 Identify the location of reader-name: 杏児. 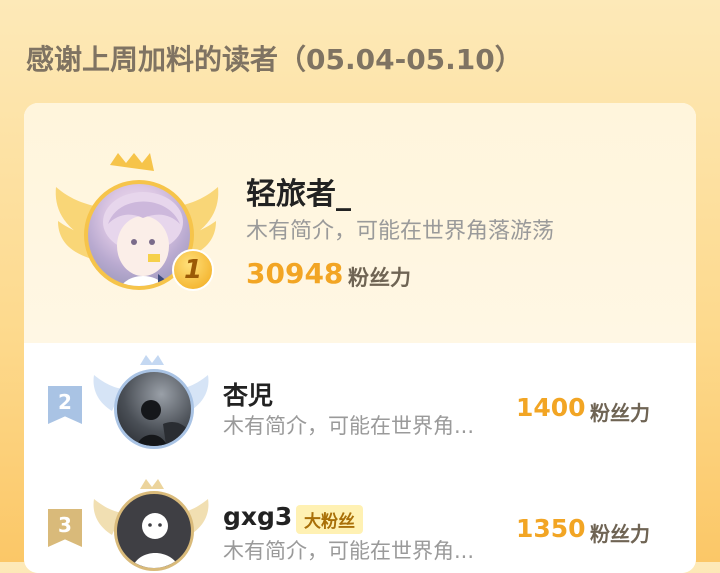
(248, 394).